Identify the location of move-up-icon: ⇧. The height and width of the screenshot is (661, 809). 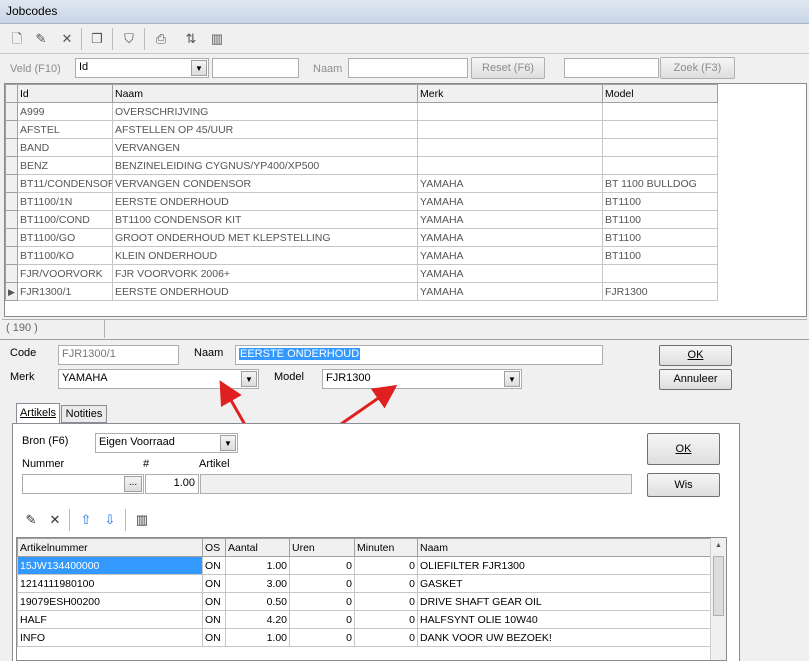
(86, 520).